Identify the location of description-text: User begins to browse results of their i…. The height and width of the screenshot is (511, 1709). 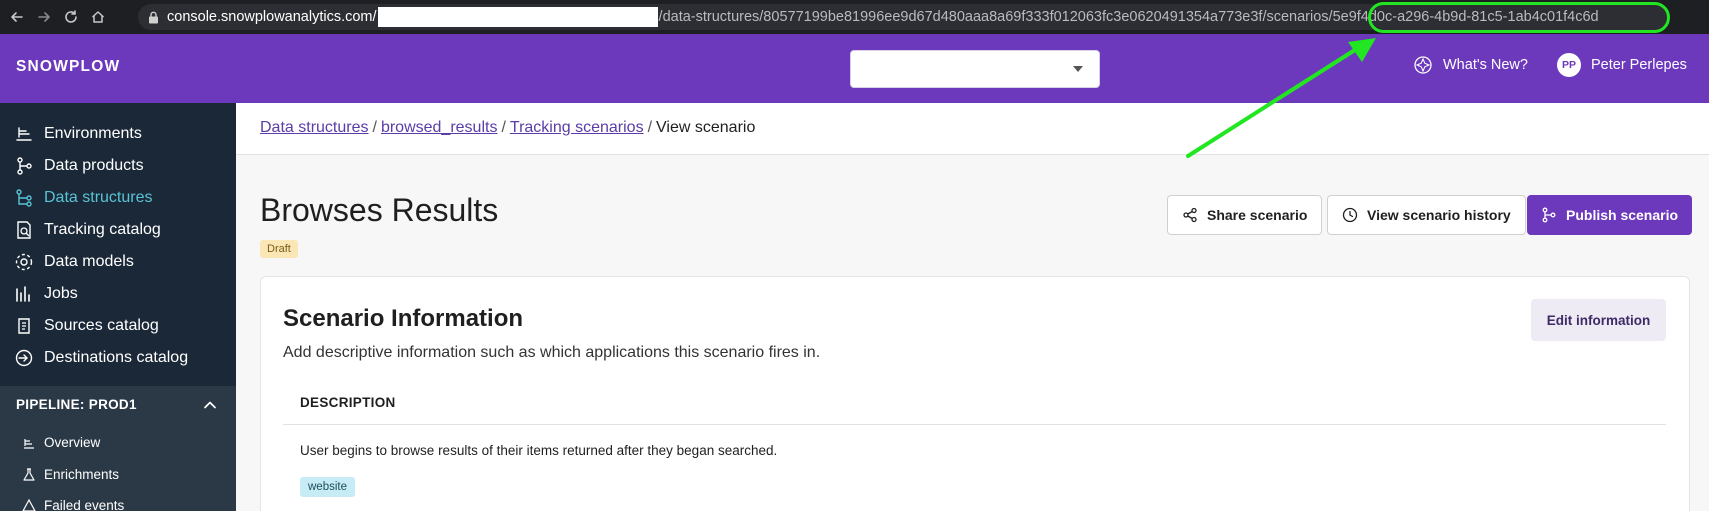
(539, 450).